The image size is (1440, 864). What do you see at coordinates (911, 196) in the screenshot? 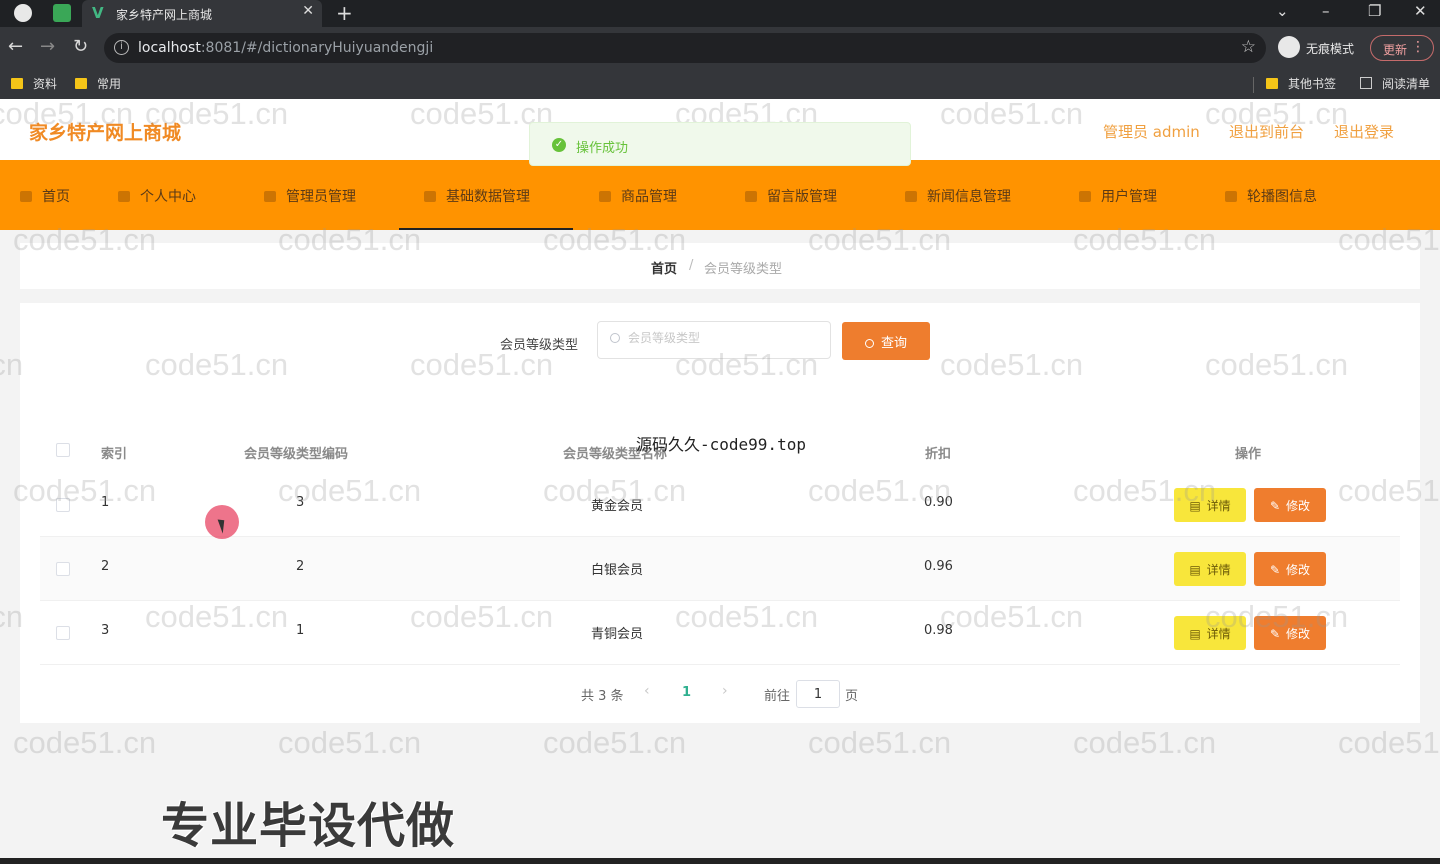
I see `news-icon` at bounding box center [911, 196].